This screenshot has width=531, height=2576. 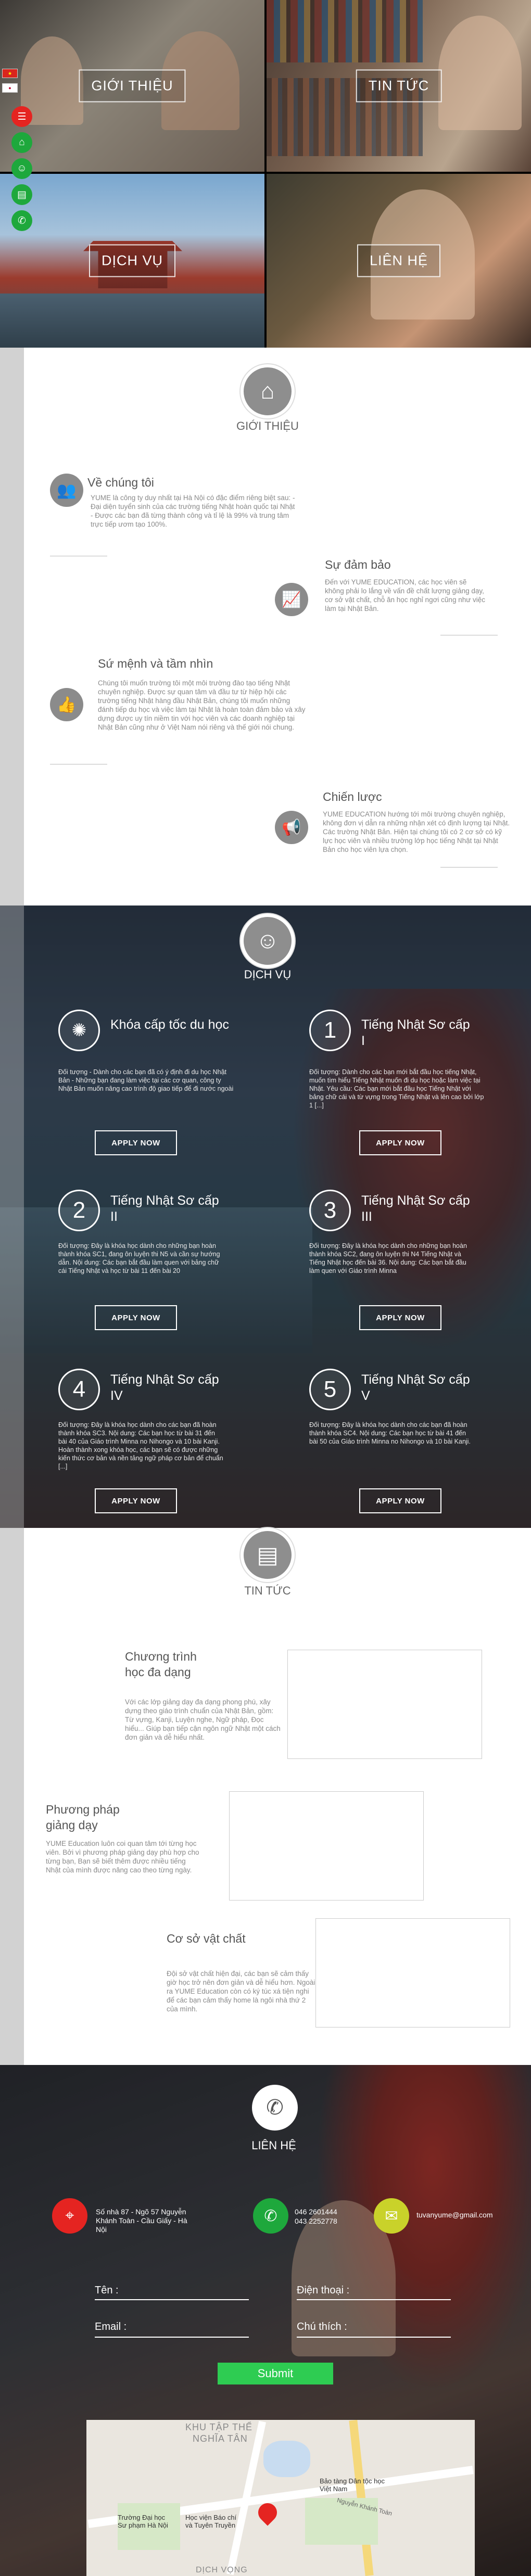 I want to click on about-title: GIỚI THIỆU, so click(x=268, y=425).